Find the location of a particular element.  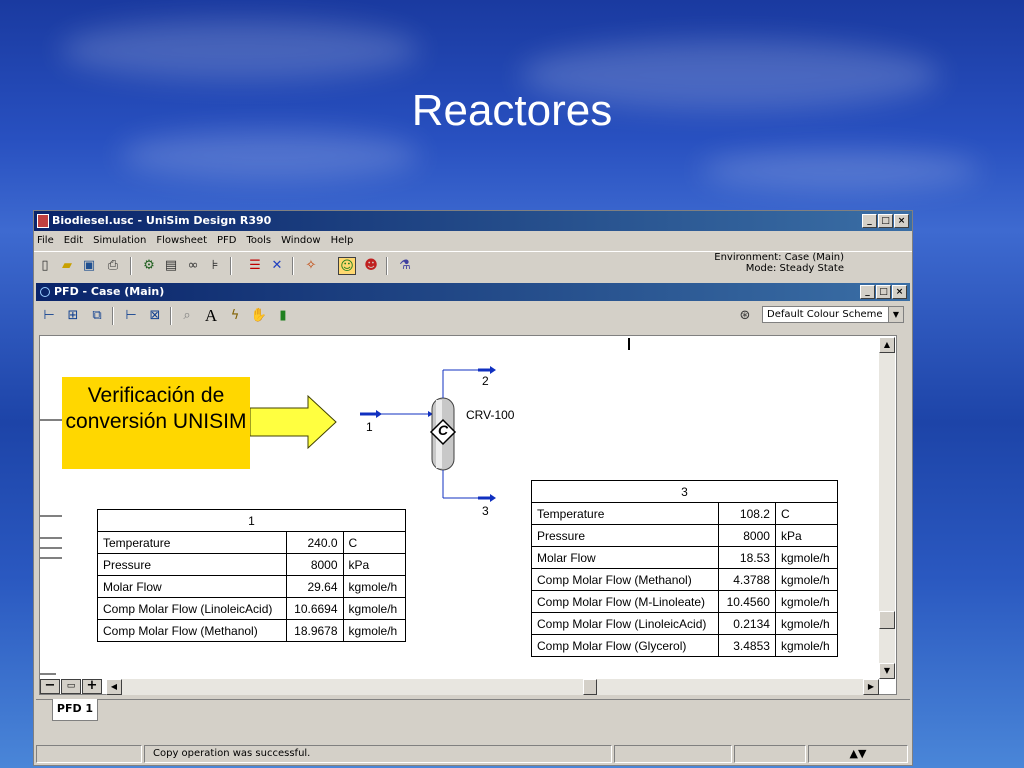

vertical-scroll-thumb is located at coordinates (887, 620).